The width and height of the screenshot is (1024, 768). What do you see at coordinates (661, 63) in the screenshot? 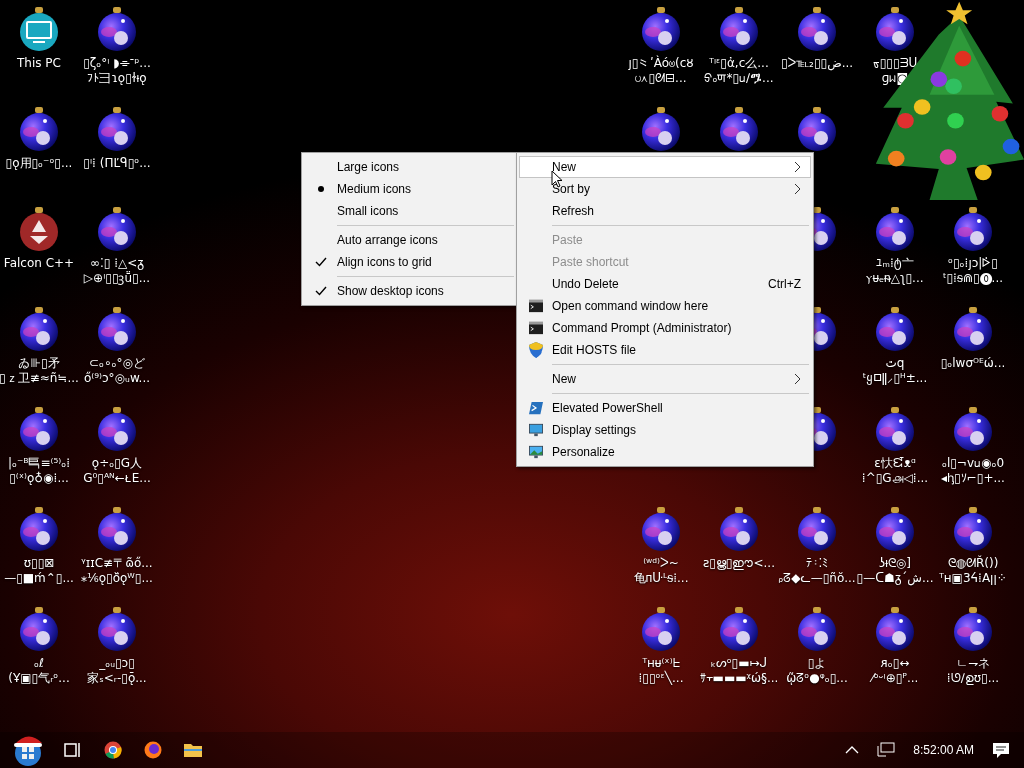
I see `icon-label: ȷ▯⺀ʹÀóၑ(ϲȣ` at bounding box center [661, 63].